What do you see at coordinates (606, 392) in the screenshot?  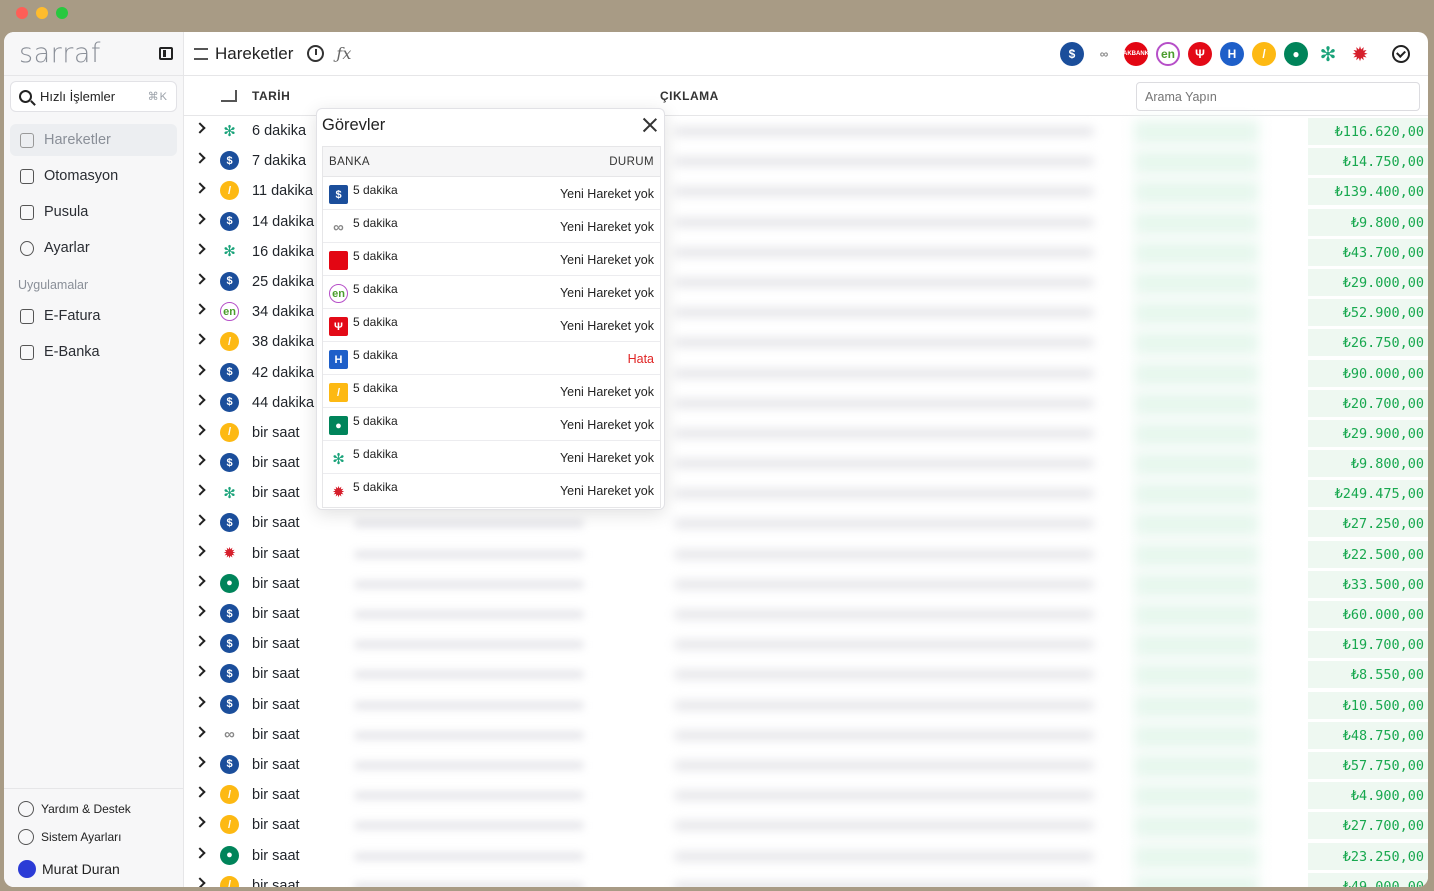 I see `task-status: Yeni Hareket yok` at bounding box center [606, 392].